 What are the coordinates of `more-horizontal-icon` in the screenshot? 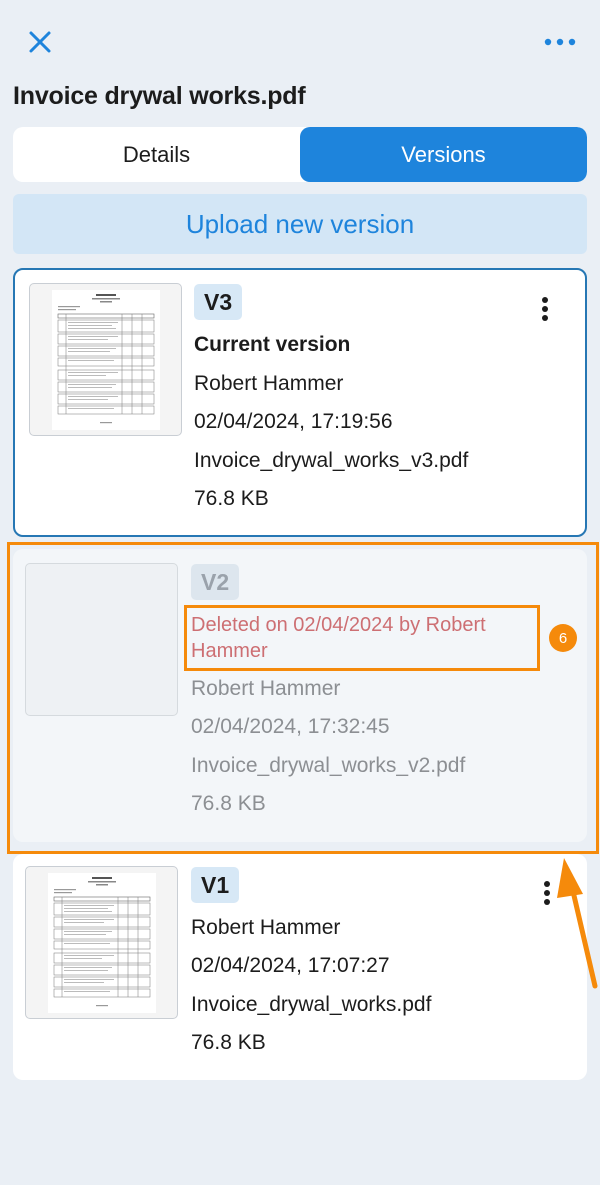 It's located at (560, 42).